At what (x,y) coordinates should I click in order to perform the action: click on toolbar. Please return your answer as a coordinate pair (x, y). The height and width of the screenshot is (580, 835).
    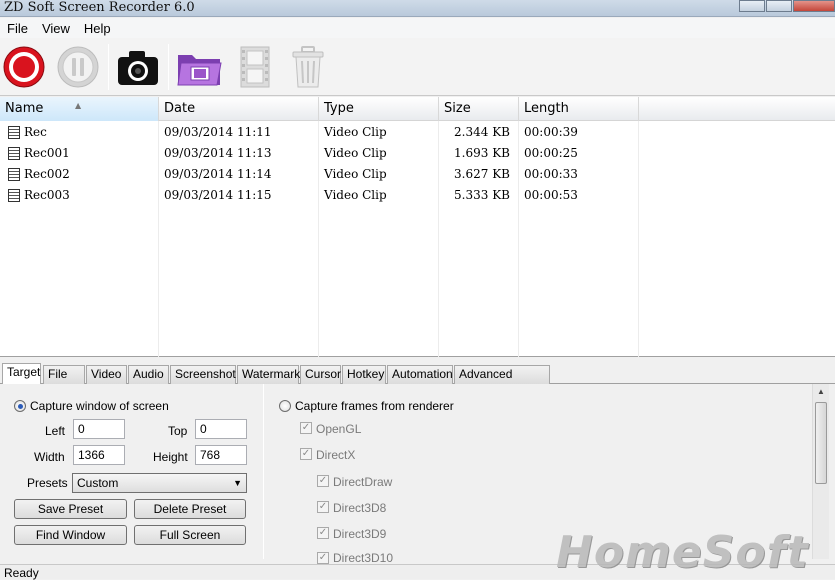
    Looking at the image, I should click on (417, 67).